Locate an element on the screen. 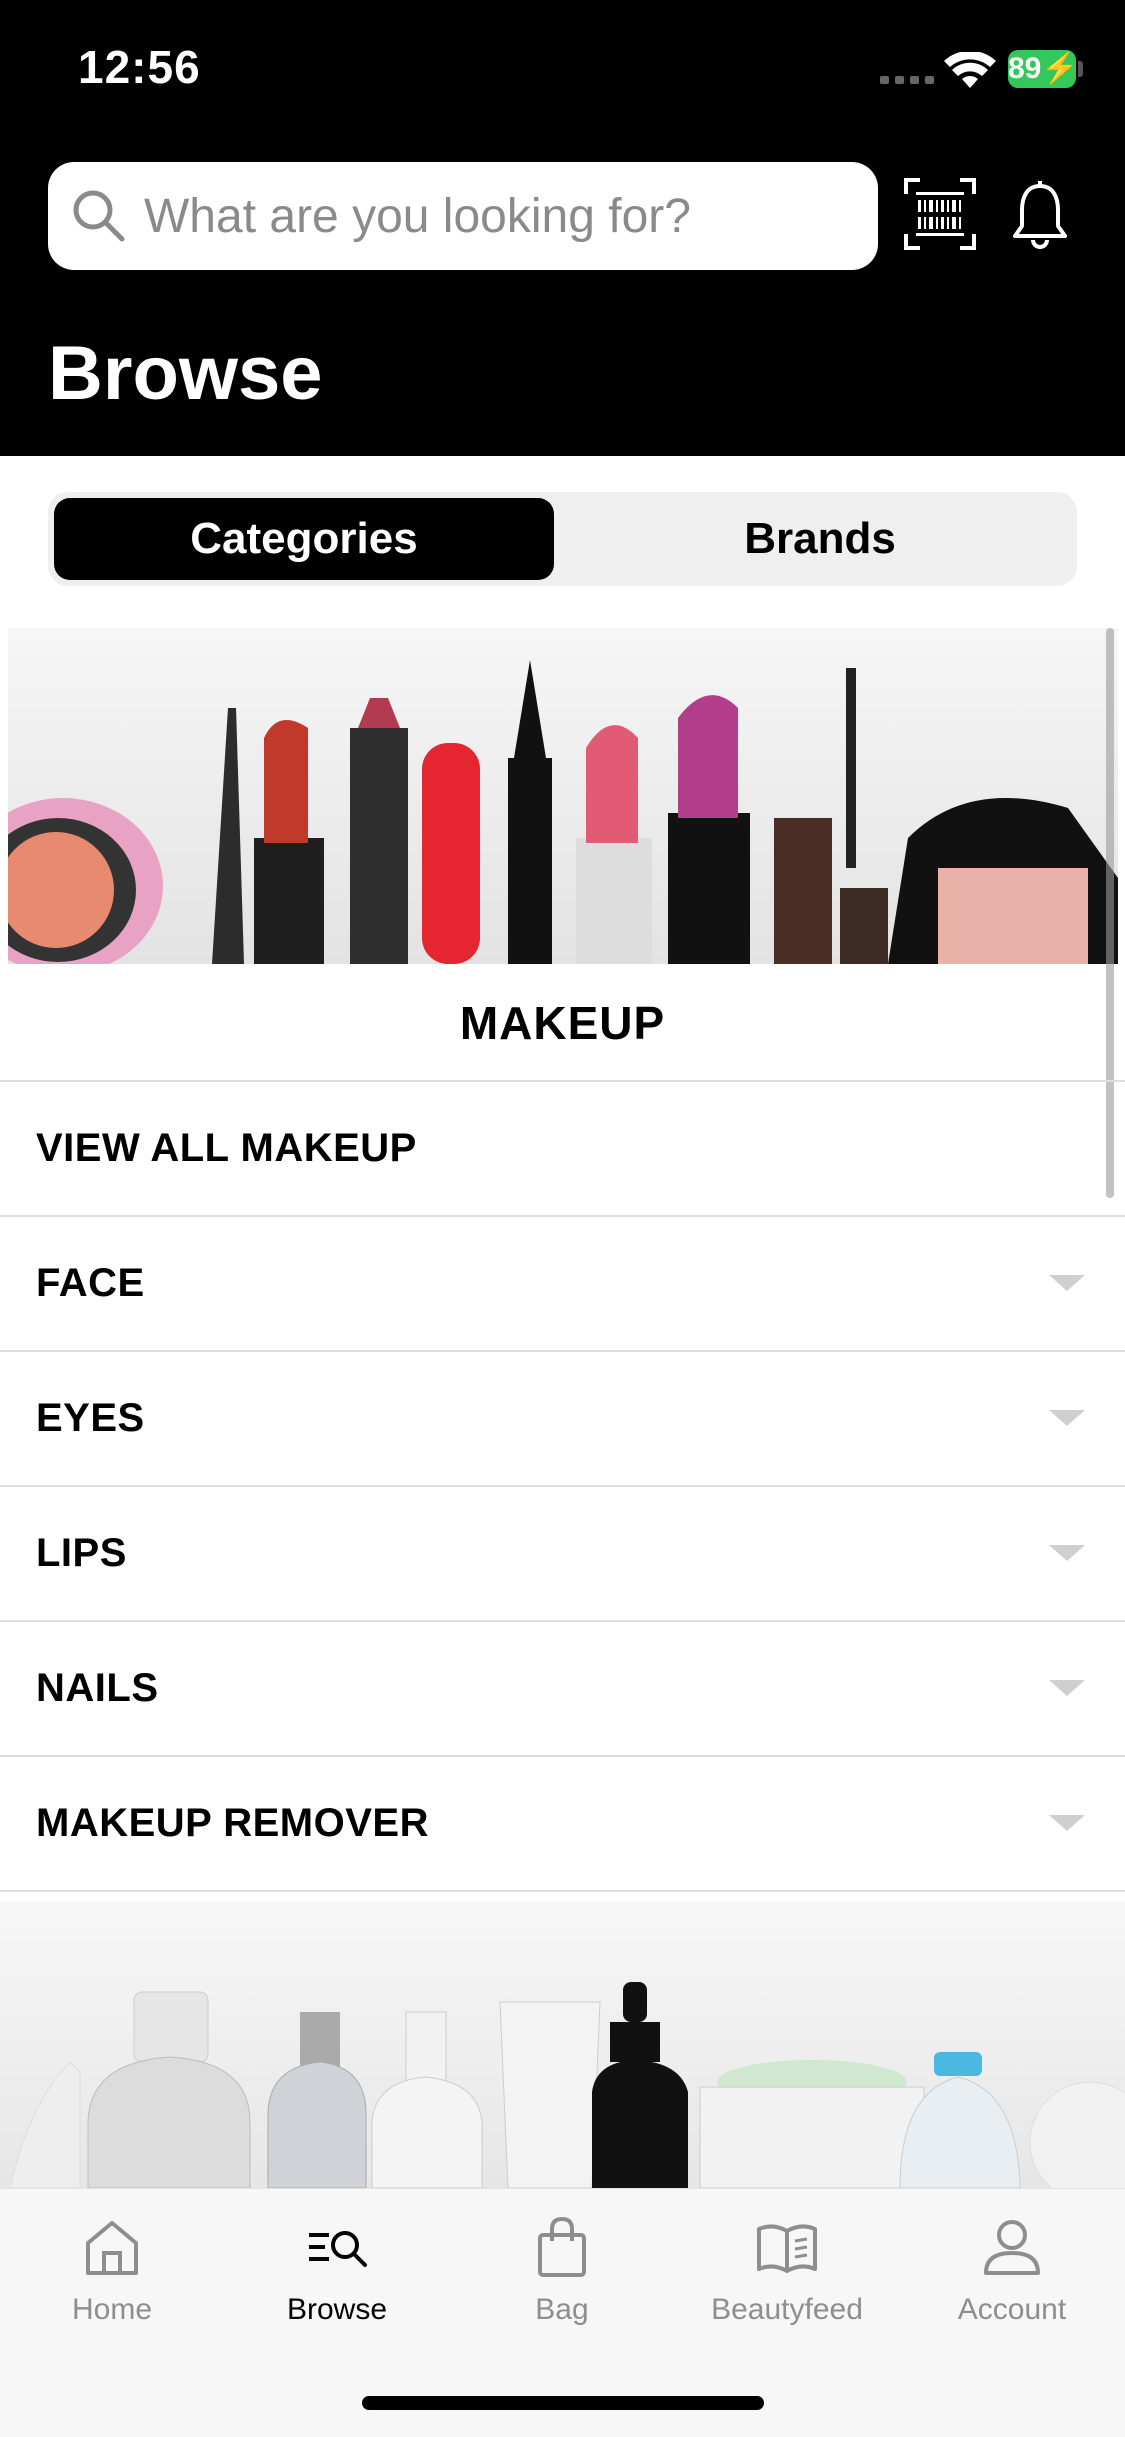 The height and width of the screenshot is (2437, 1125). makeup-banner-image is located at coordinates (563, 796).